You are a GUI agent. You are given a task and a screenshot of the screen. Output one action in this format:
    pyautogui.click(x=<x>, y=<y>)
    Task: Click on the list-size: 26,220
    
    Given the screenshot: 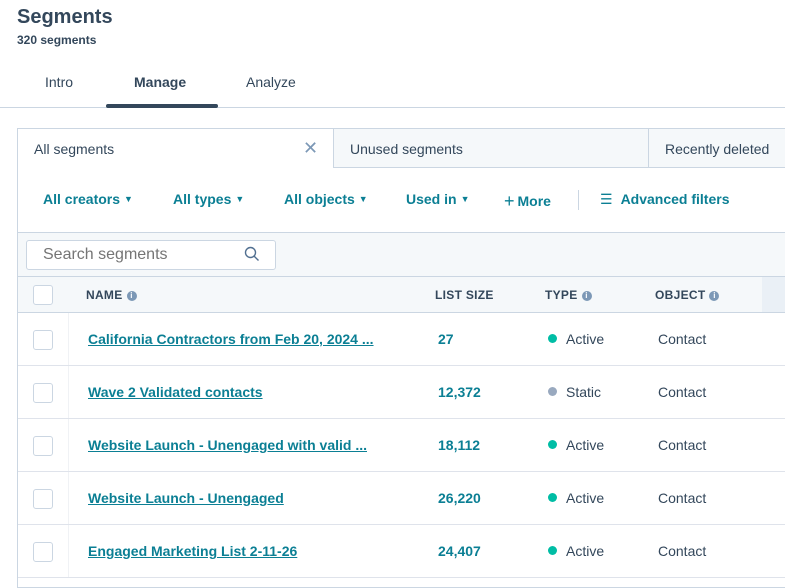 What is the action you would take?
    pyautogui.click(x=459, y=498)
    